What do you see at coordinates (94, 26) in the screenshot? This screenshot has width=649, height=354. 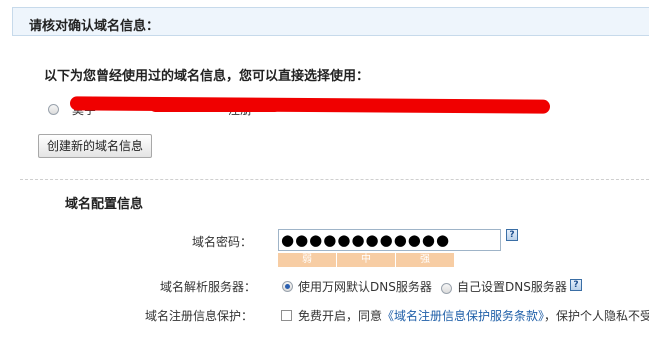 I see `page-title: 请核对确认域名信息：` at bounding box center [94, 26].